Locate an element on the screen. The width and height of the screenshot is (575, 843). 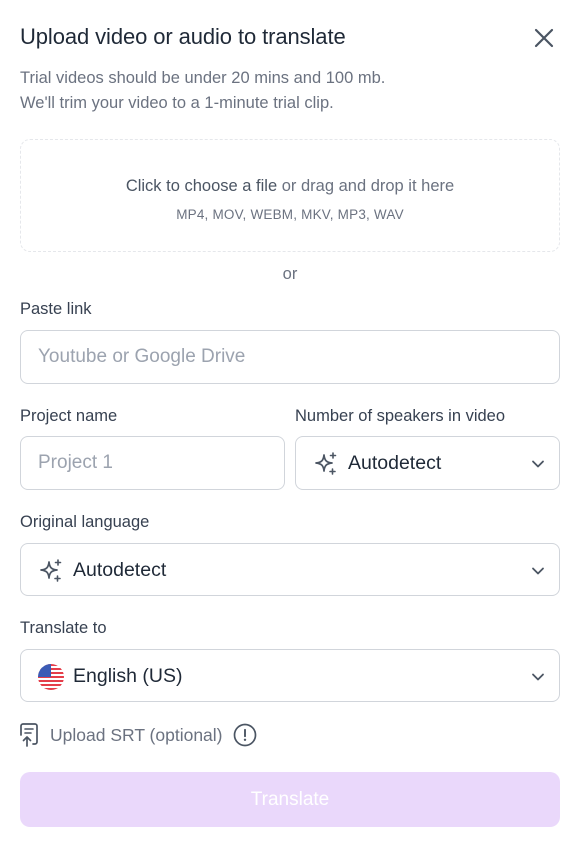
translate-to-select: English (US) is located at coordinates (290, 675).